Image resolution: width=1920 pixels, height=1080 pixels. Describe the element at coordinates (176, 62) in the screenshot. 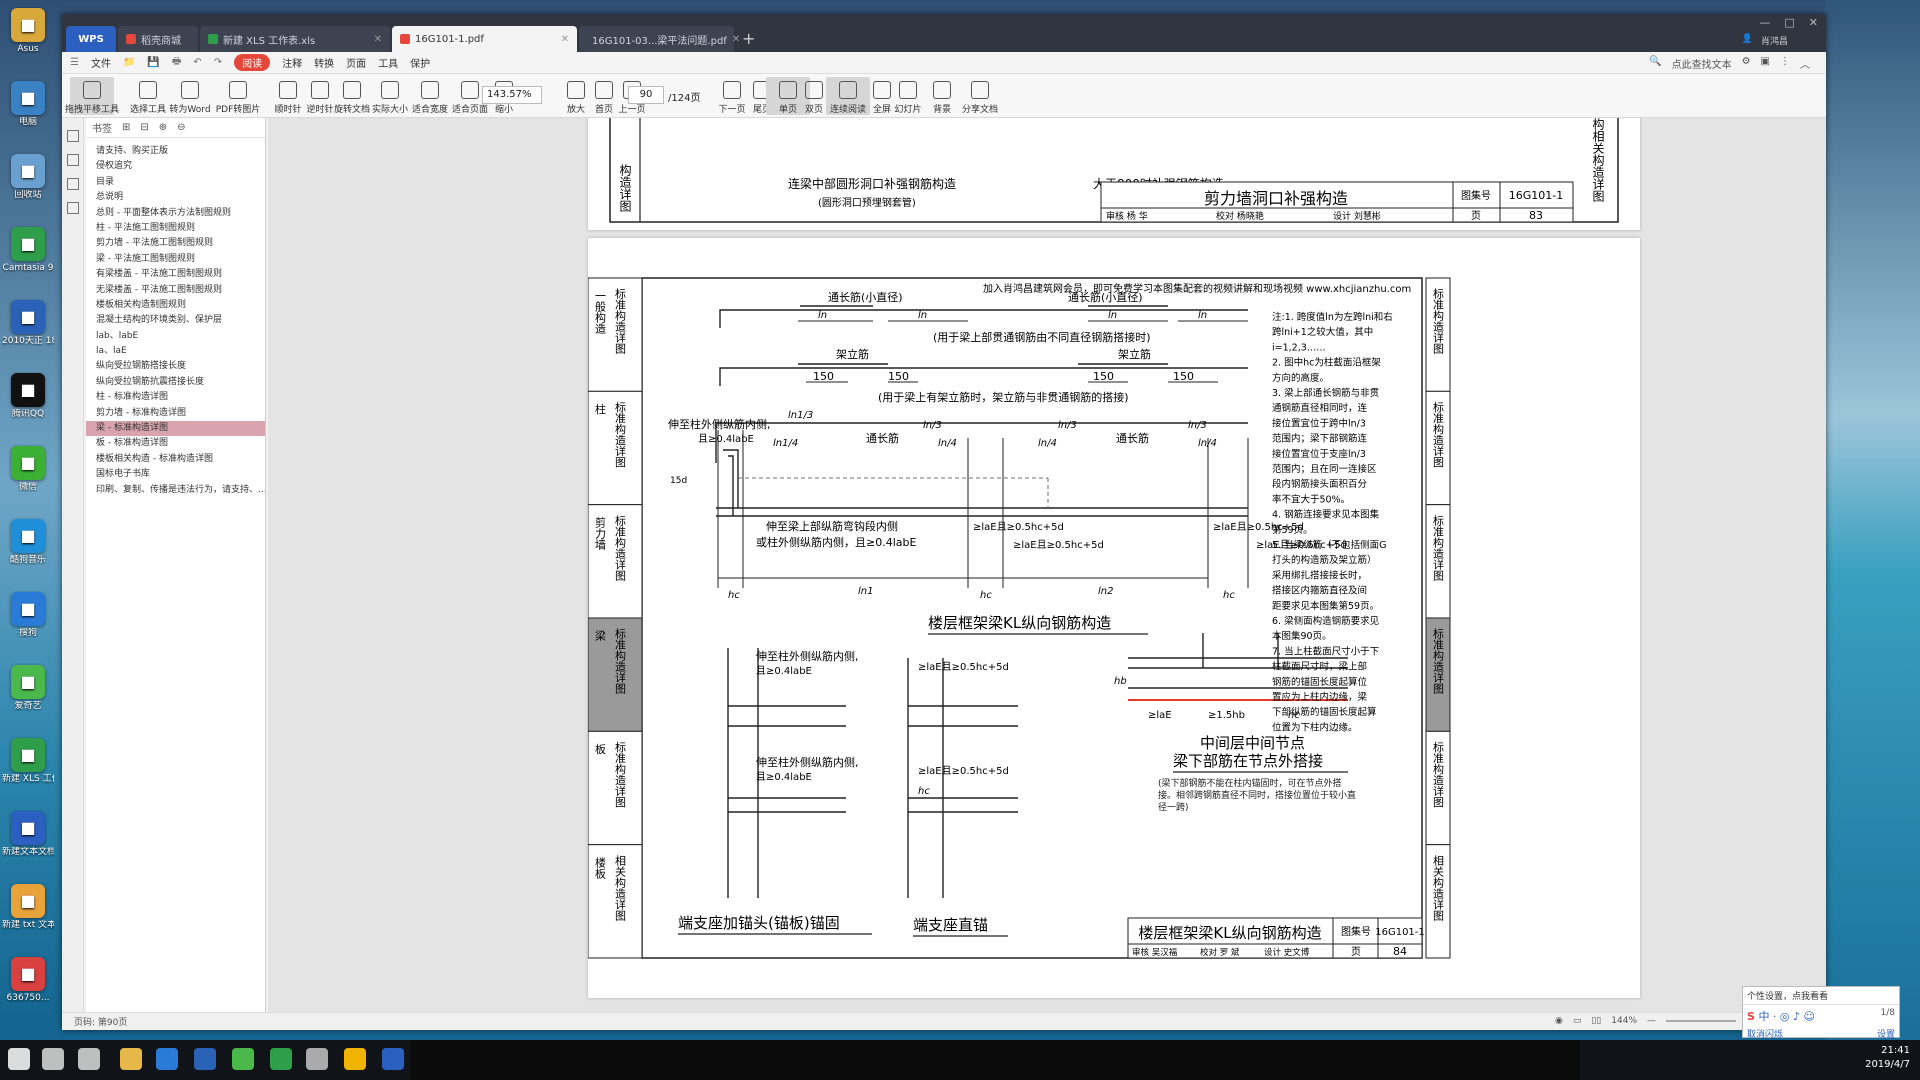

I see `print-icon: 🖶` at that location.